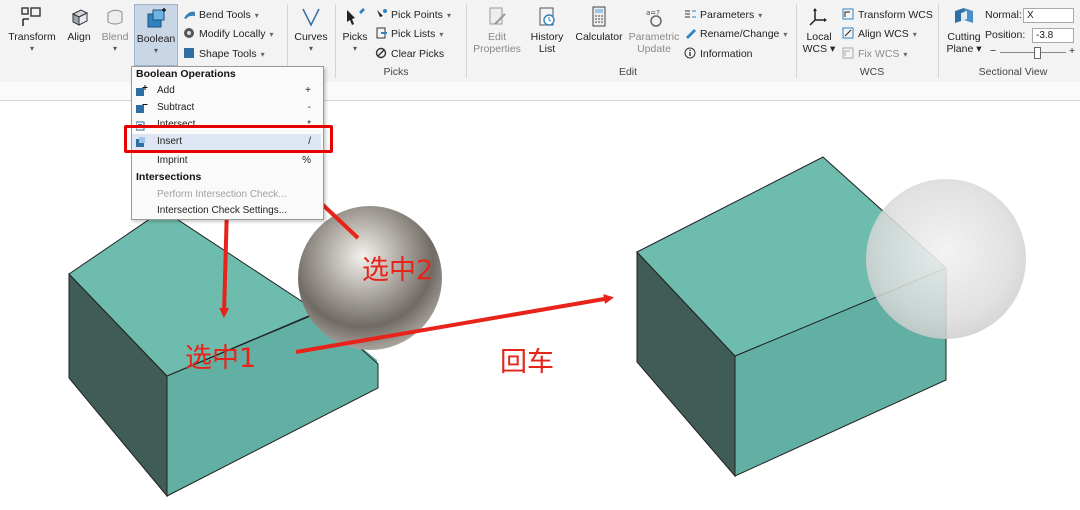  What do you see at coordinates (166, 90) in the screenshot?
I see `menu-item-label: Add` at bounding box center [166, 90].